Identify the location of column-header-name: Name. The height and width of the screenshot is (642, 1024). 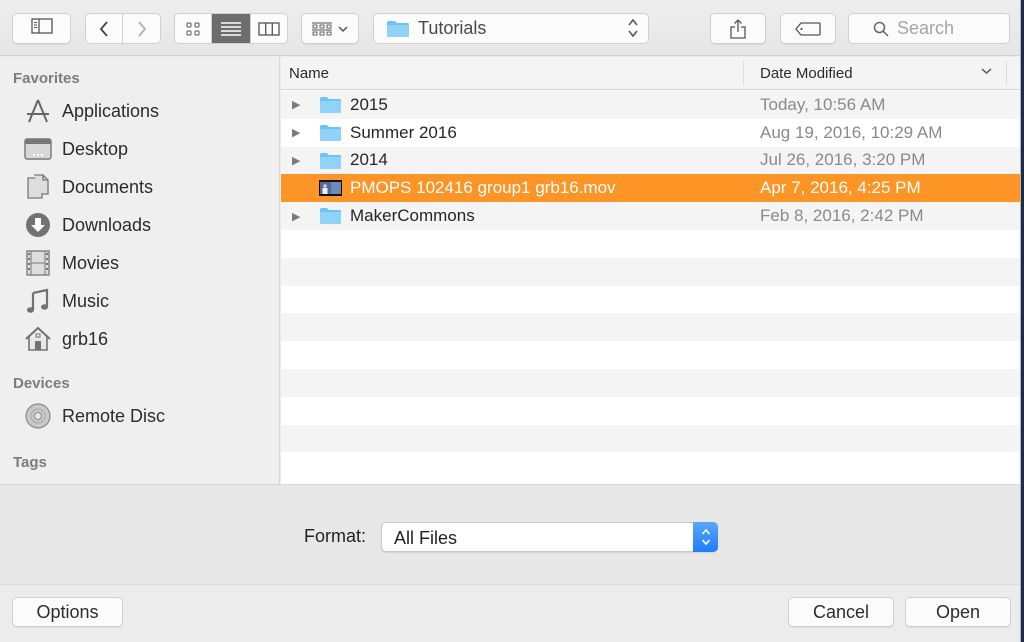
(309, 73).